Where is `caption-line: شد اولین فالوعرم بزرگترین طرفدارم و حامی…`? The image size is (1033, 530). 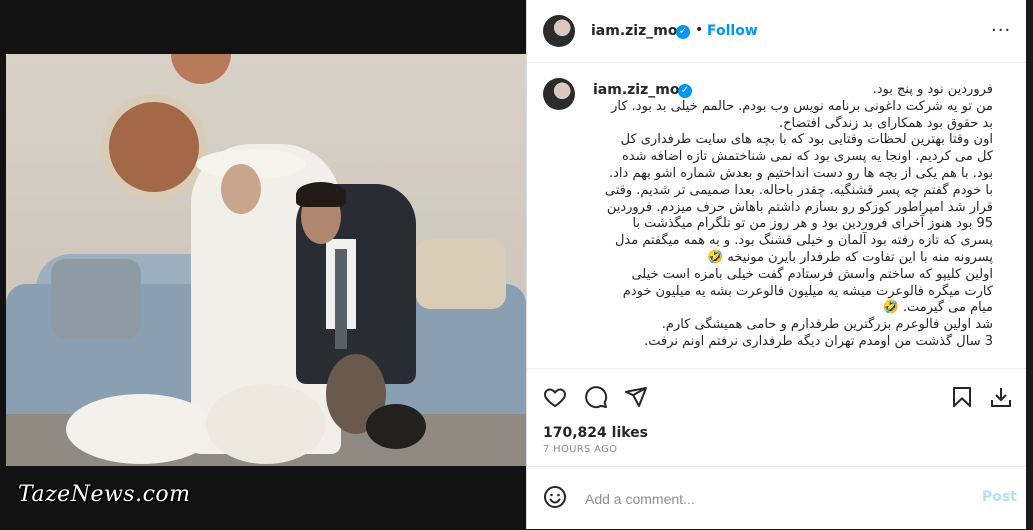
caption-line: شد اولین فالوعرم بزرگترین طرفدارم و حامی… is located at coordinates (827, 325).